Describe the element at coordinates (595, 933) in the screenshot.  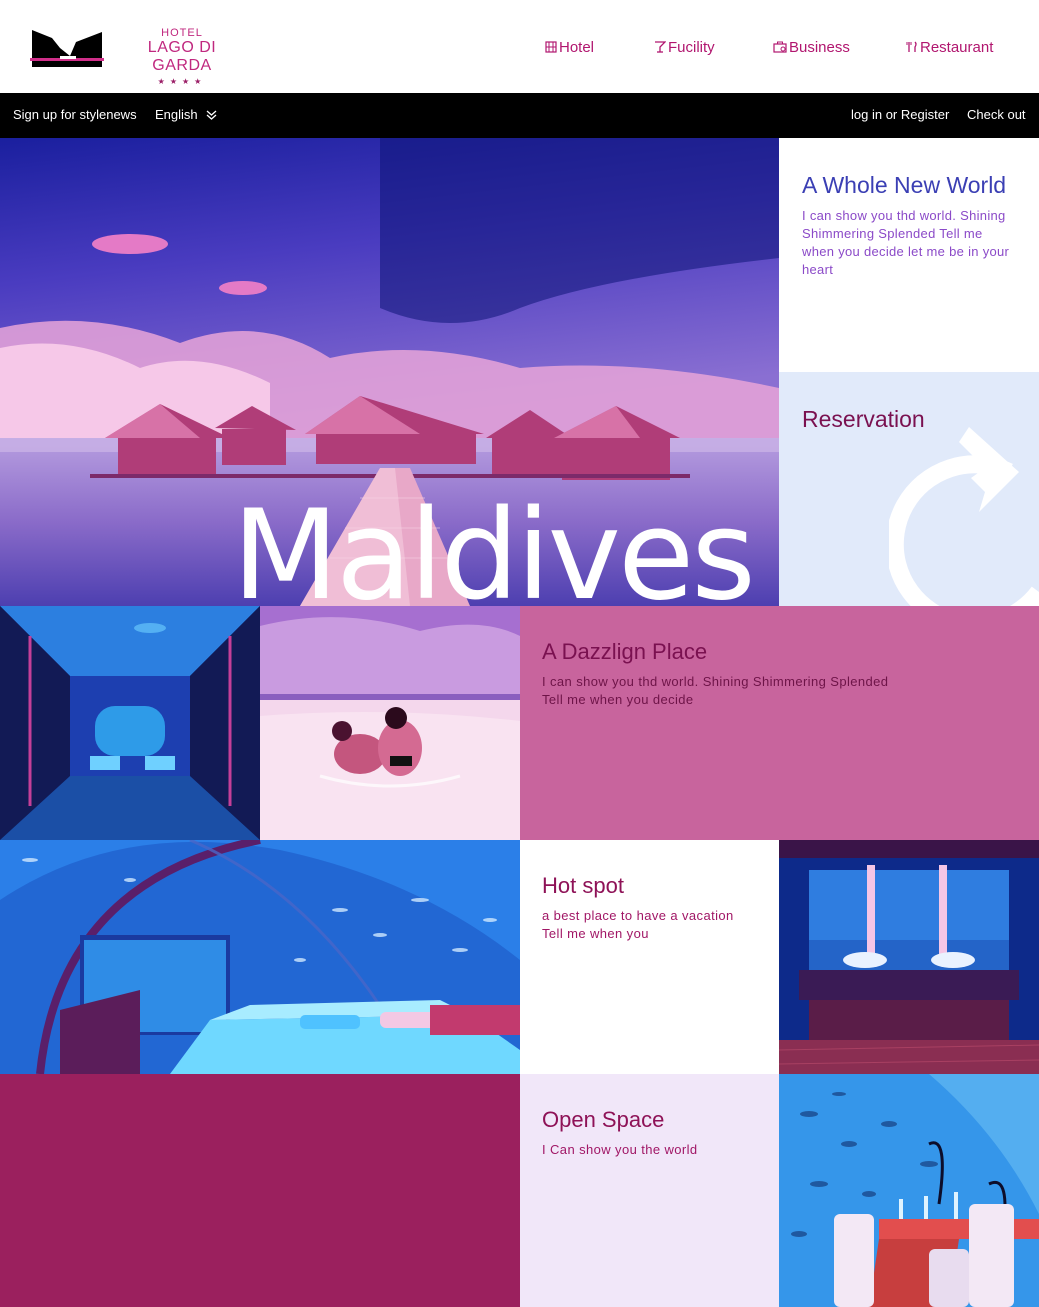
I see `hotspot-line-2: Tell me when you` at that location.